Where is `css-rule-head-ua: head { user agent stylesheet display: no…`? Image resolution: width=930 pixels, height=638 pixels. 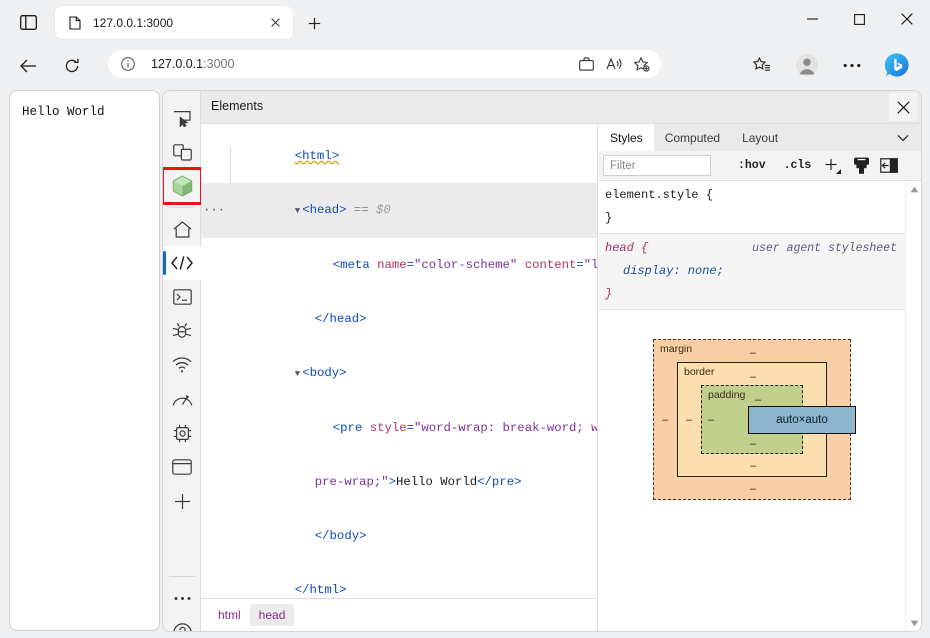 css-rule-head-ua: head { user agent stylesheet display: no… is located at coordinates (752, 271).